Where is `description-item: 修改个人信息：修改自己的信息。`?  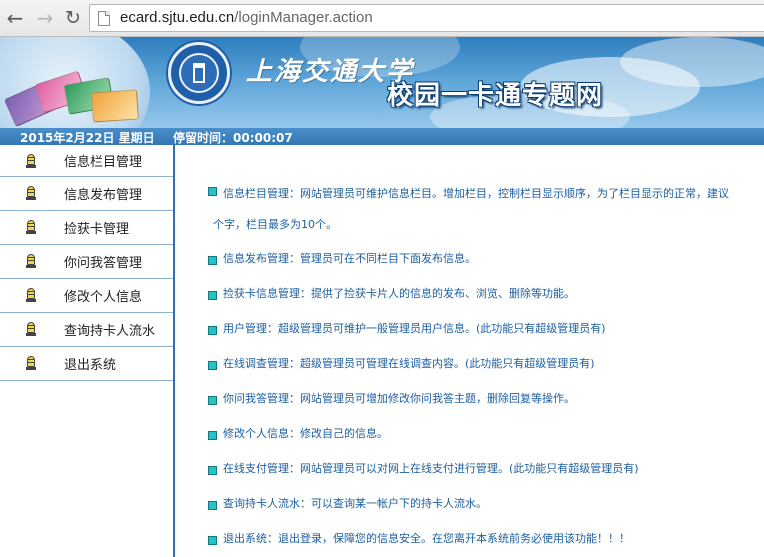 description-item: 修改个人信息：修改自己的信息。 is located at coordinates (305, 433).